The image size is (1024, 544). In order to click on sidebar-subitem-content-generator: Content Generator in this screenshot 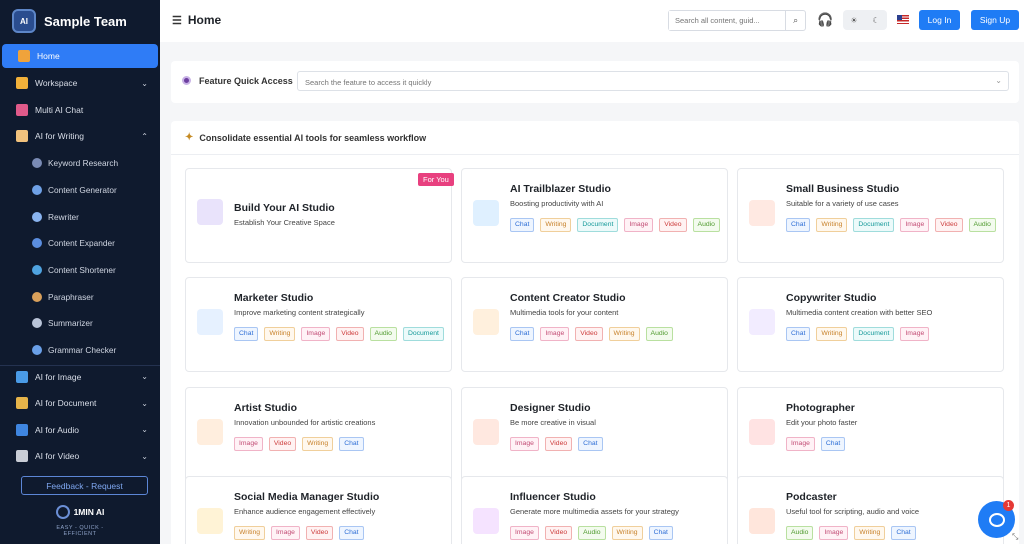, I will do `click(80, 189)`.